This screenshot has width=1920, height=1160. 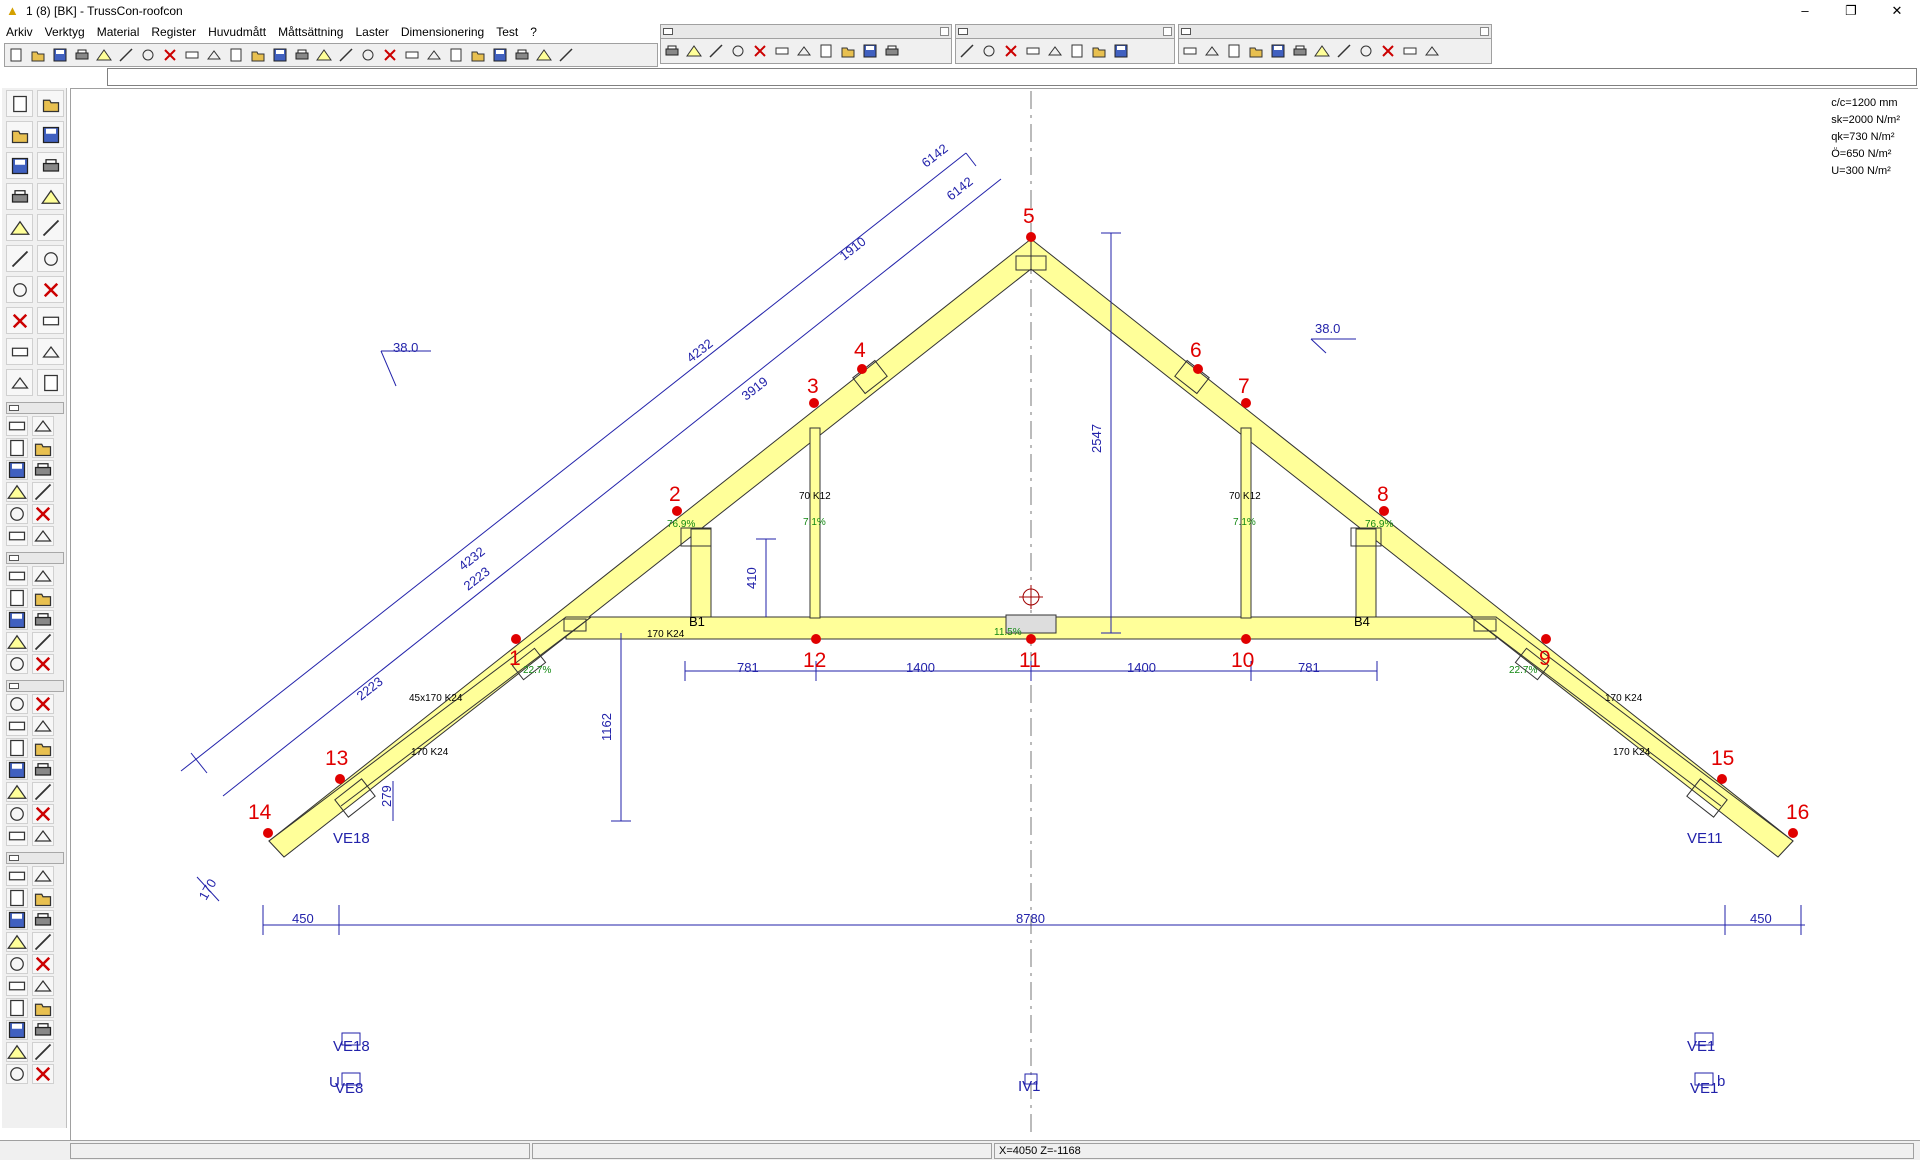 I want to click on slope-icon, so click(x=522, y=55).